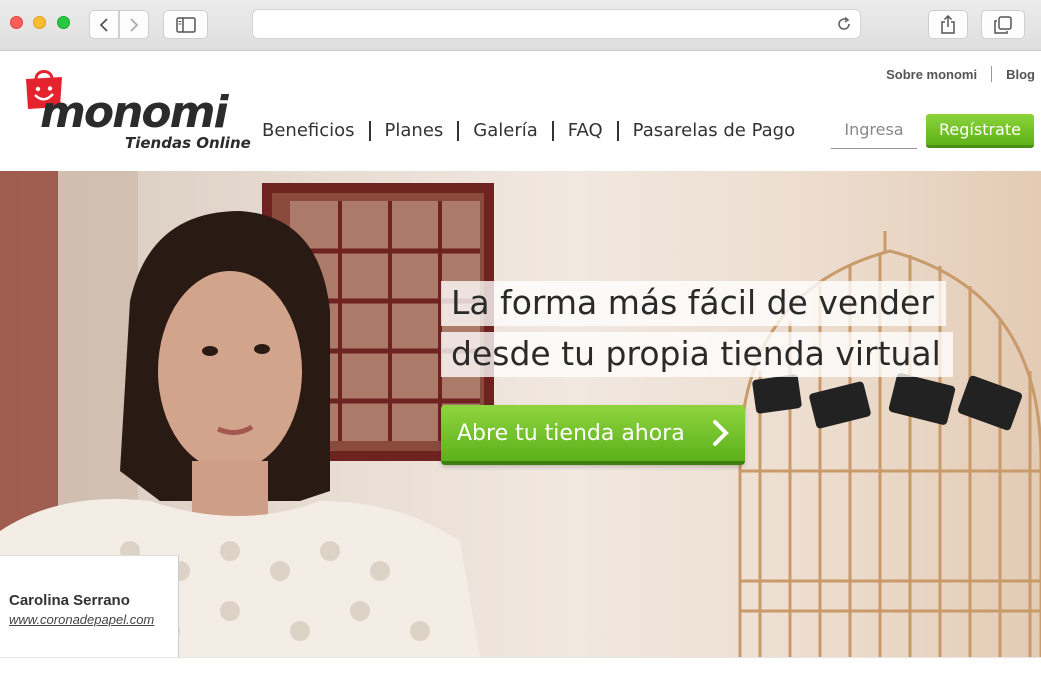 The image size is (1041, 677). What do you see at coordinates (81, 619) in the screenshot?
I see `credit-link: www.coronadepapel.com` at bounding box center [81, 619].